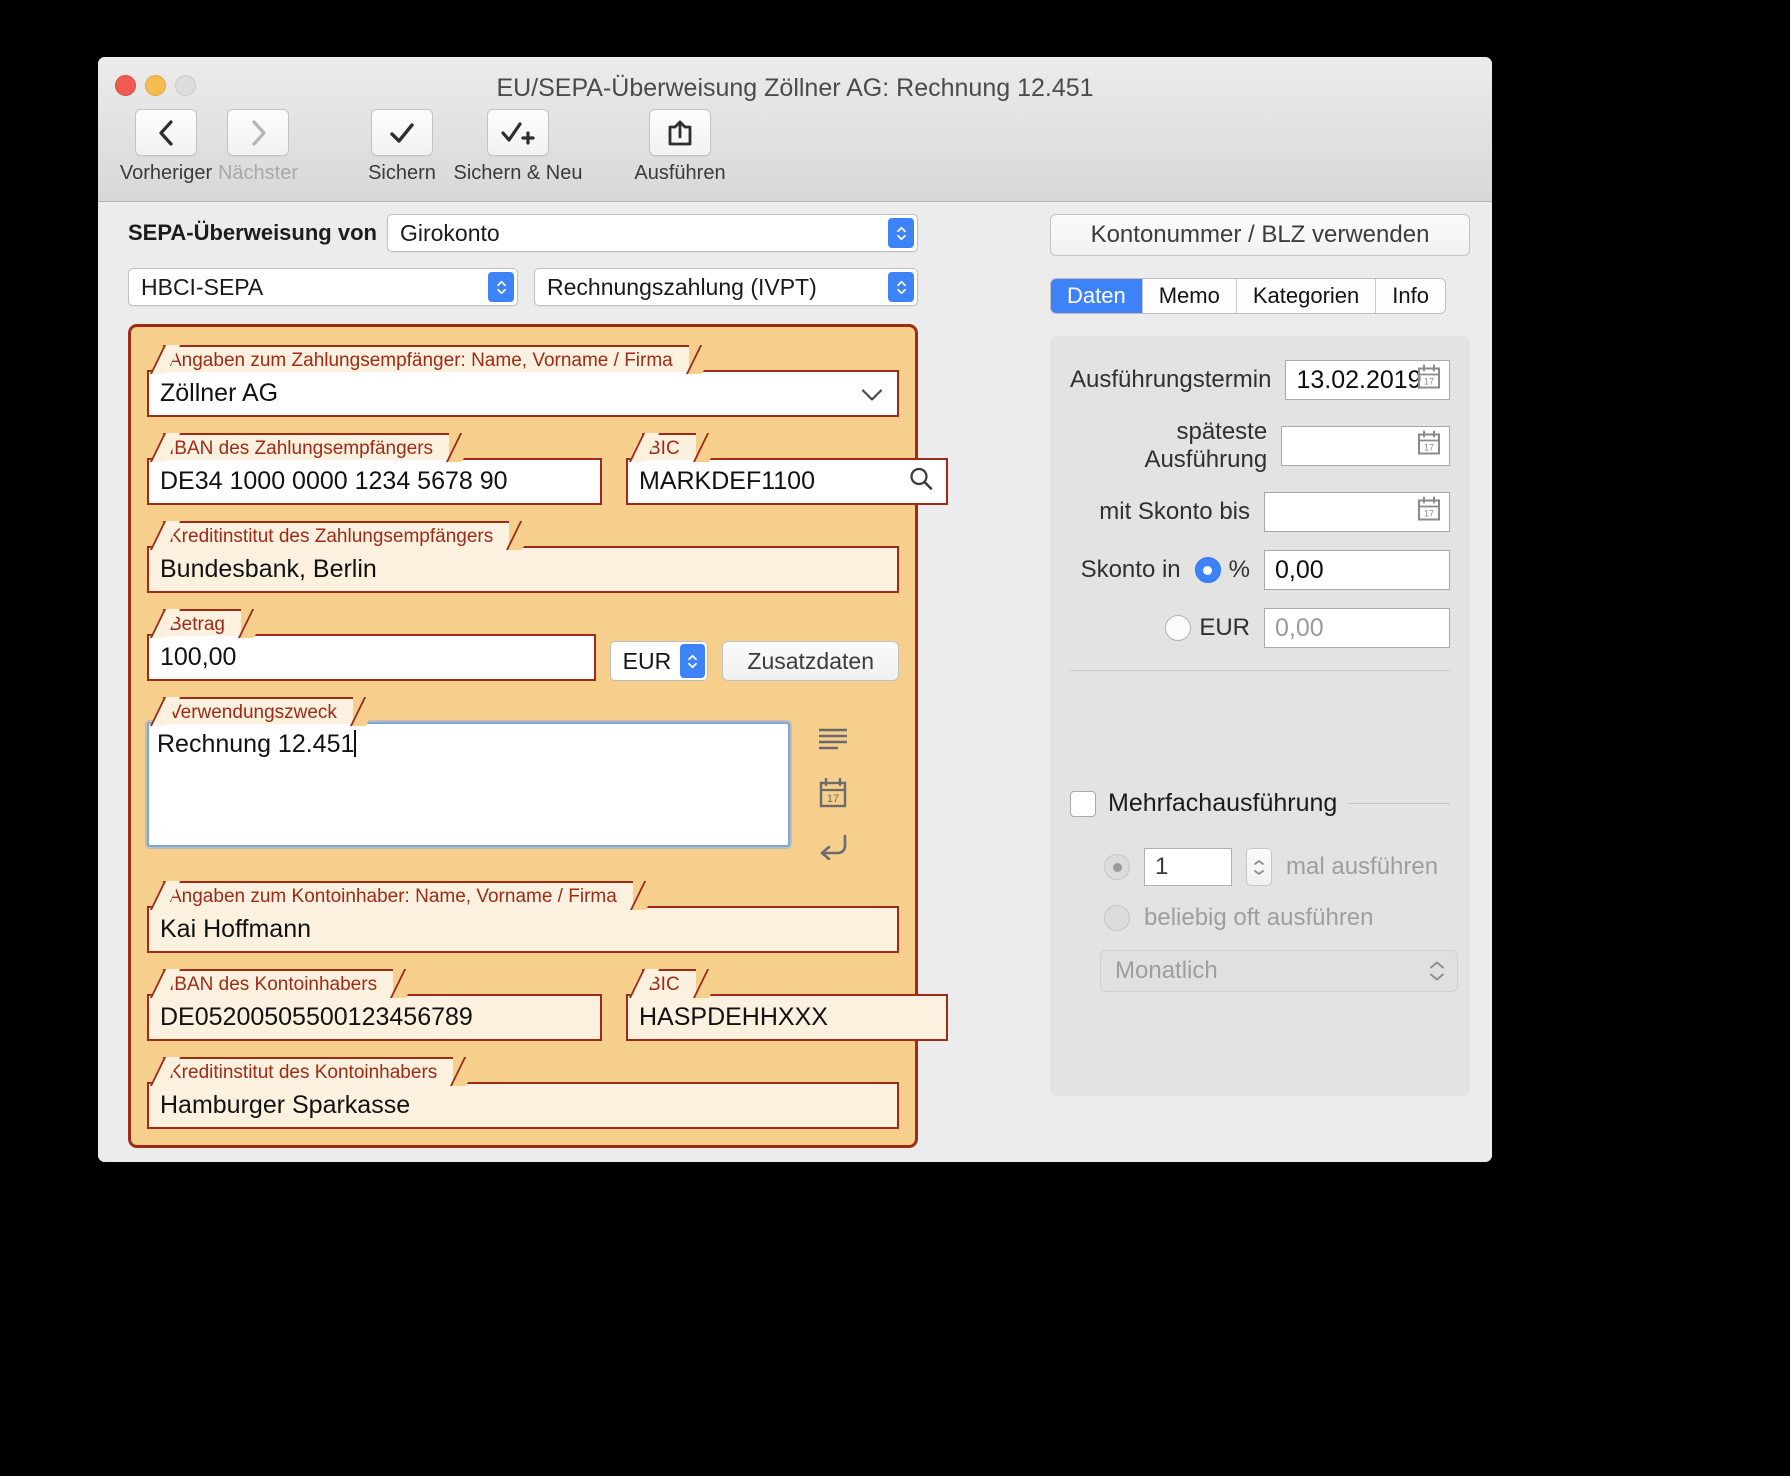  I want to click on sidebar-tabs: Daten Memo Kategorien Info, so click(1248, 296).